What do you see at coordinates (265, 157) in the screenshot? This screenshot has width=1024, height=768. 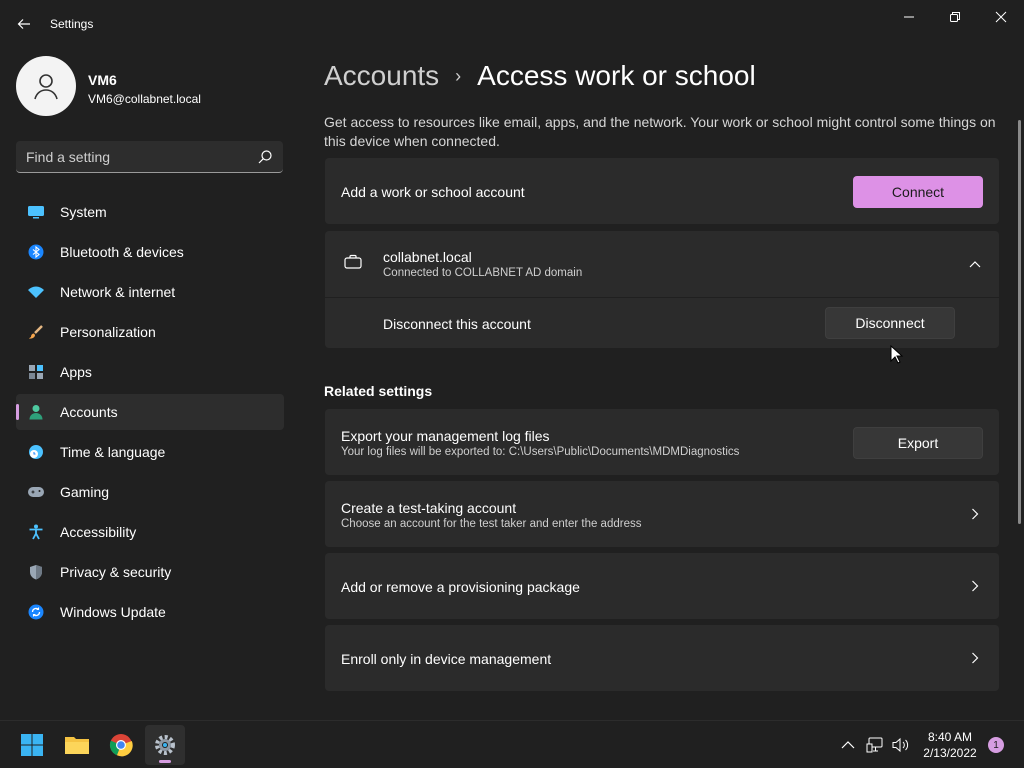 I see `search-icon` at bounding box center [265, 157].